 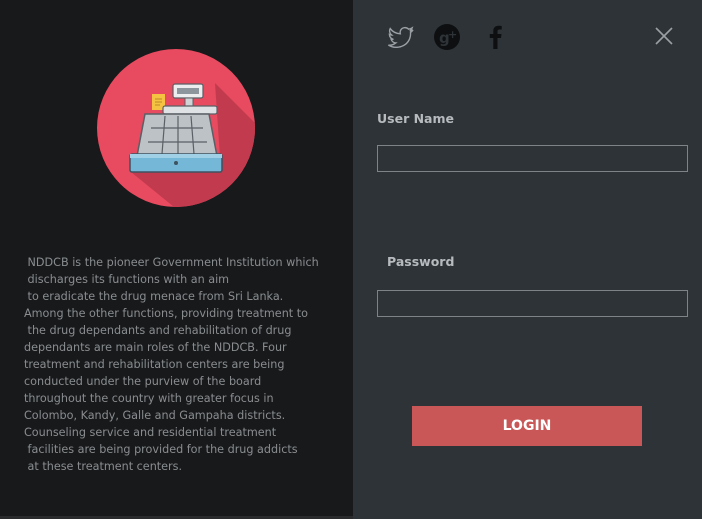 I want to click on twitter-icon, so click(x=401, y=37).